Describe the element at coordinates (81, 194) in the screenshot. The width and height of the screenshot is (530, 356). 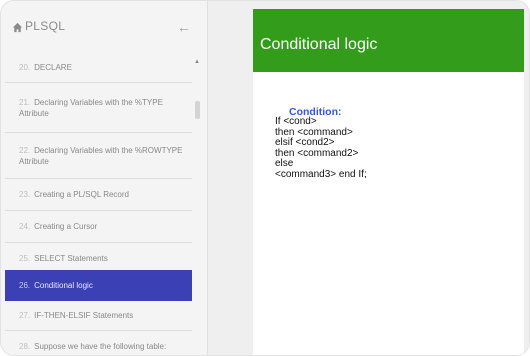
I see `sidebar-item-label: Creating a PL/SQL Record` at that location.